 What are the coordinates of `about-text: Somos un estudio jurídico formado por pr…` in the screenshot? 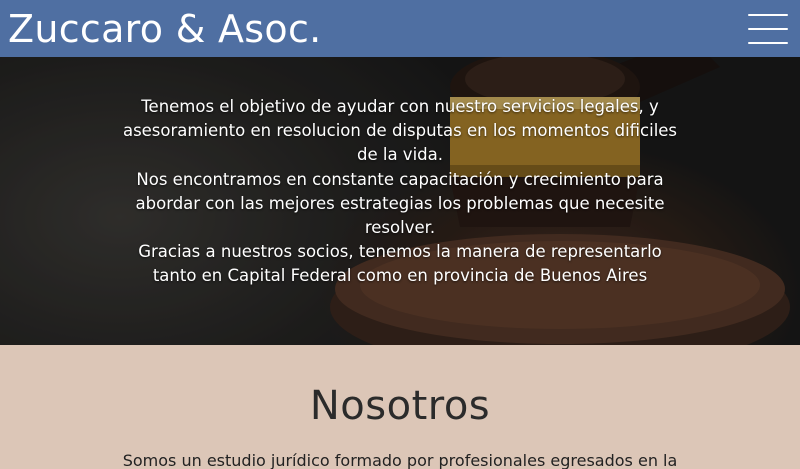 It's located at (400, 460).